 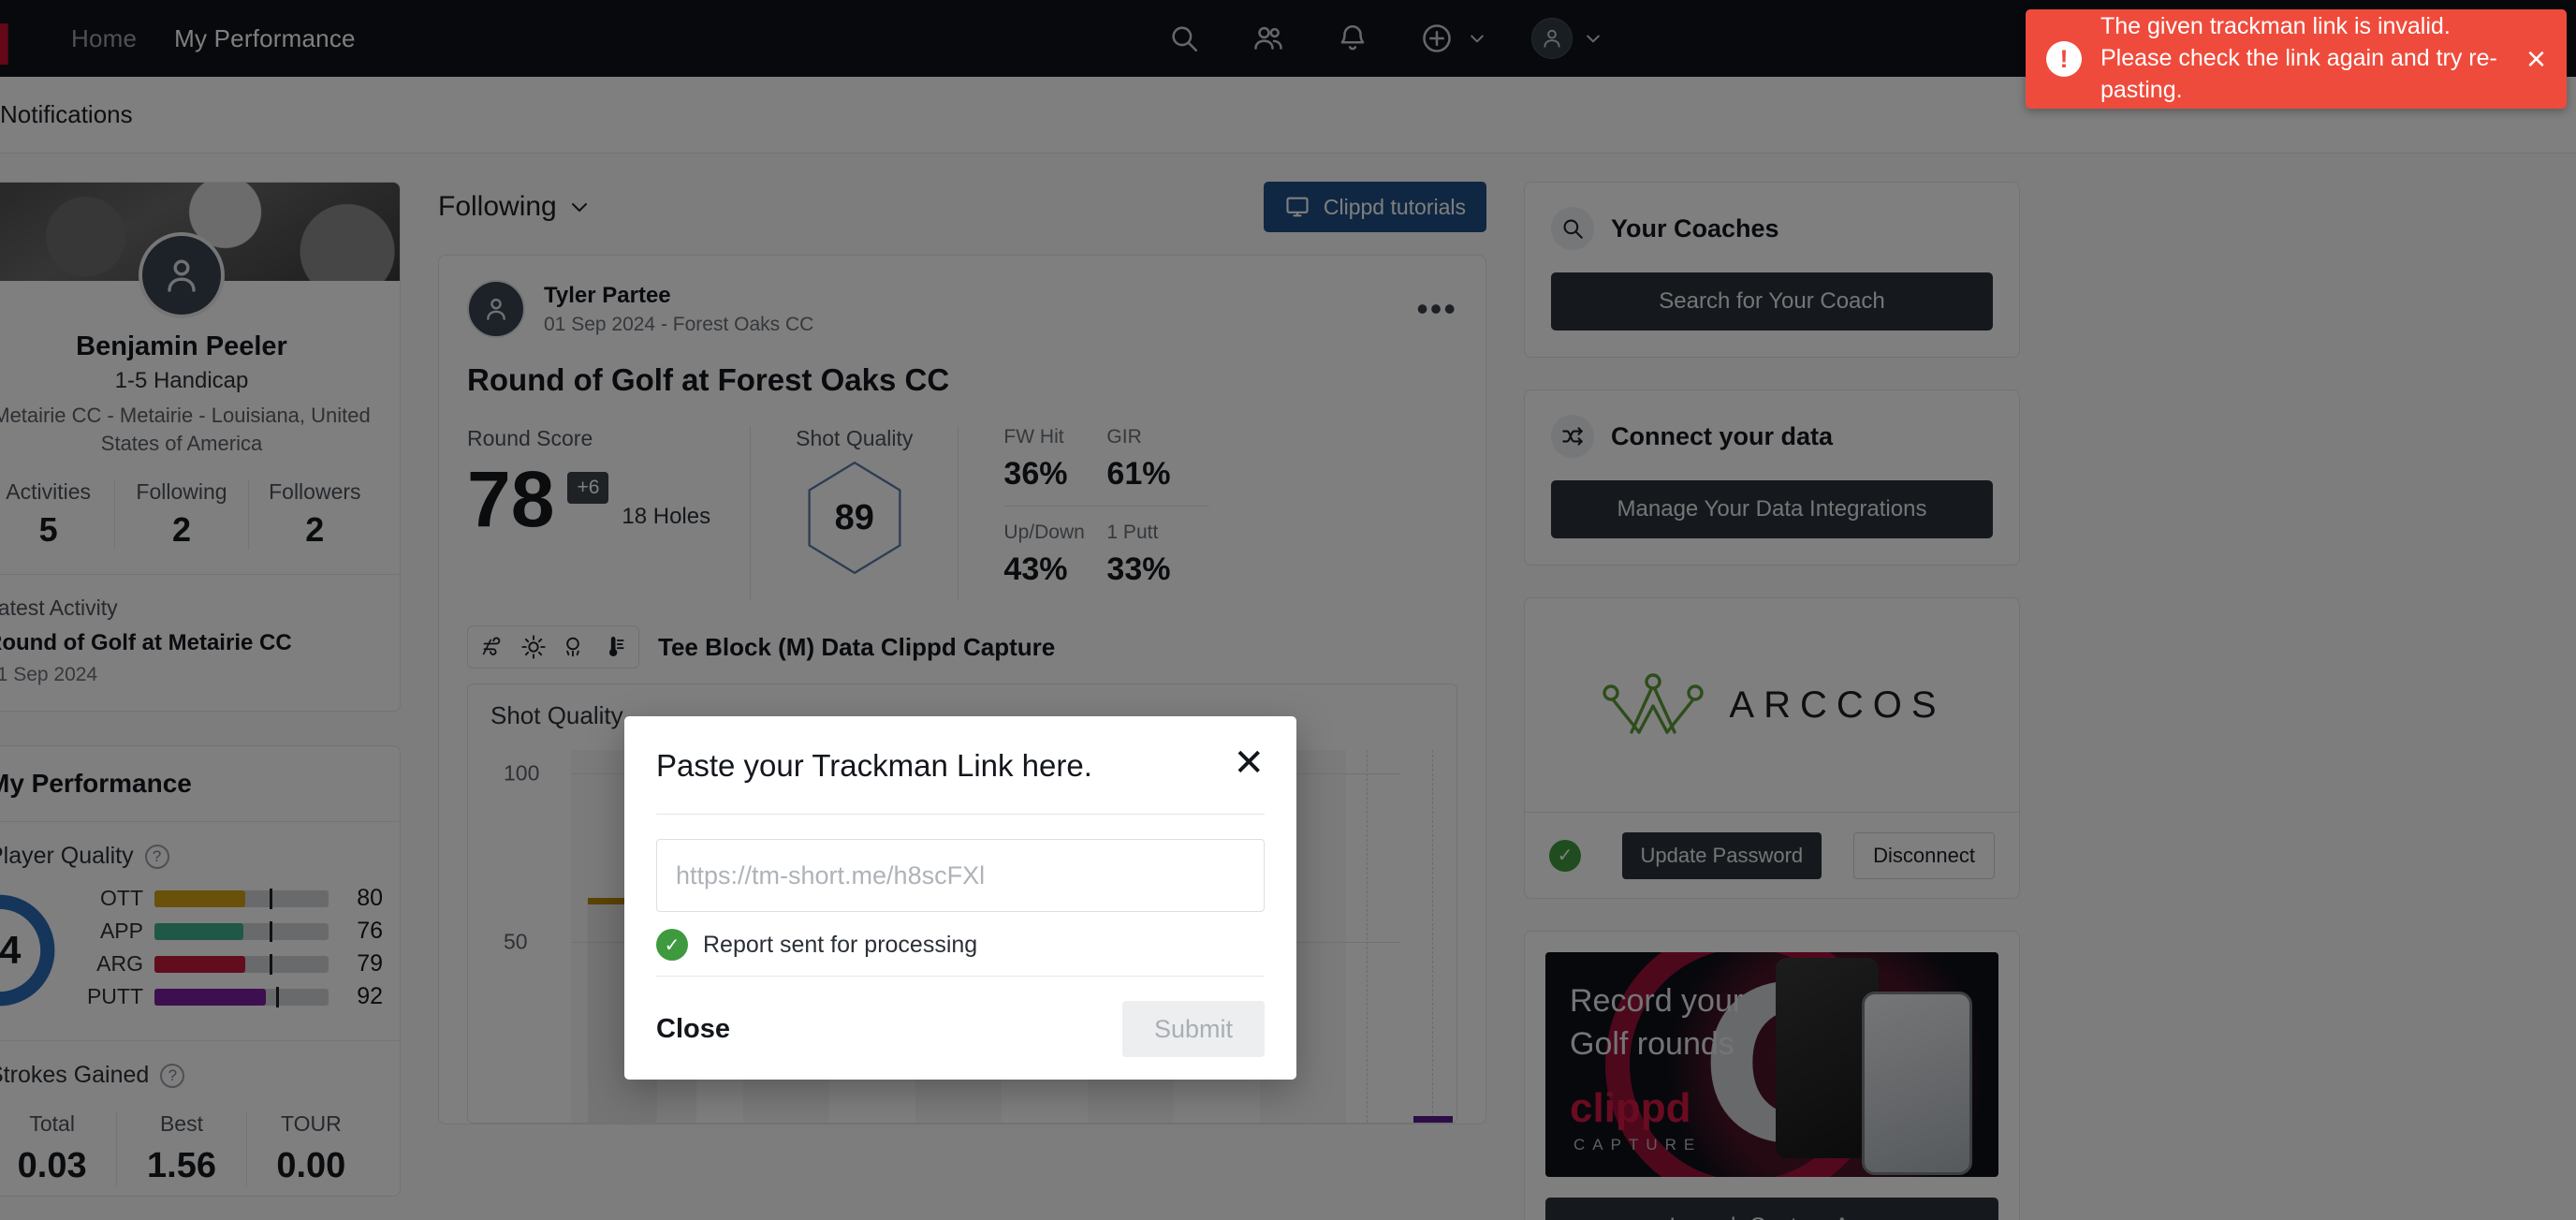 I want to click on modal-footer: Close Submit, so click(x=961, y=1029).